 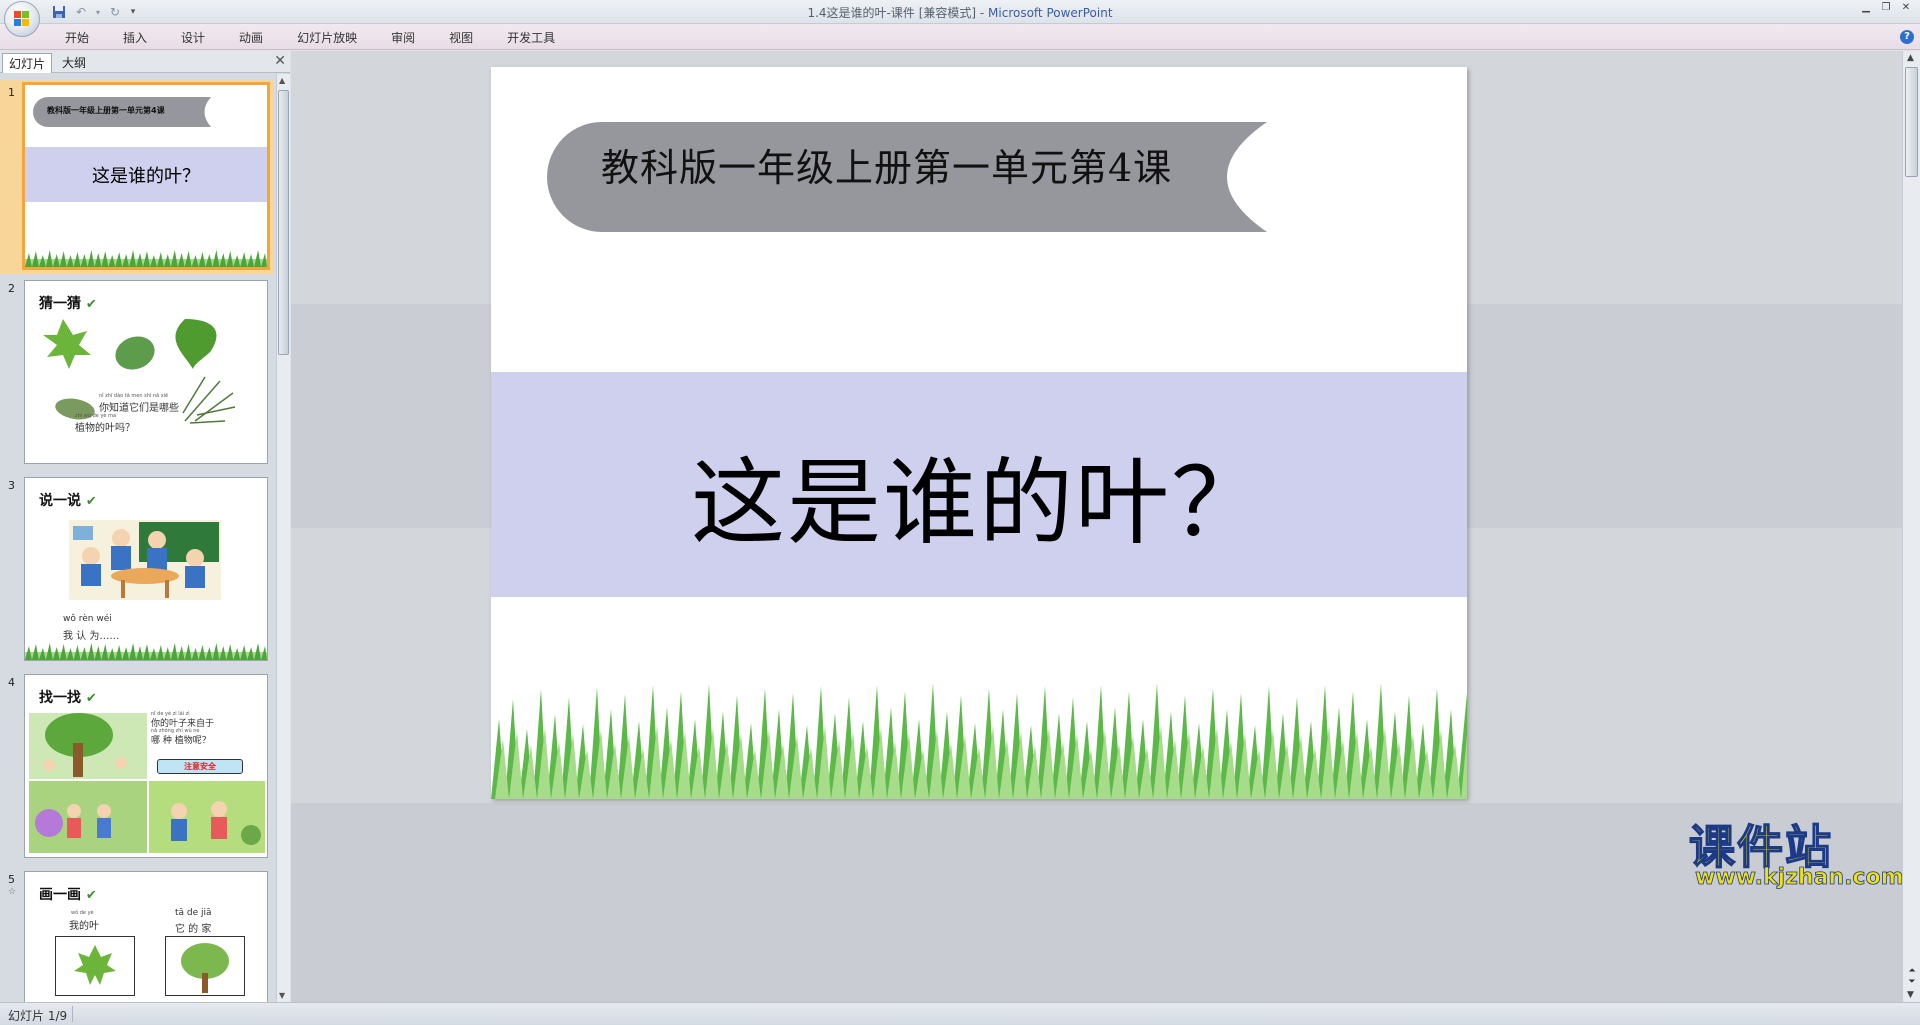 What do you see at coordinates (60, 698) in the screenshot?
I see `thumbnail-heading-text: 找一找` at bounding box center [60, 698].